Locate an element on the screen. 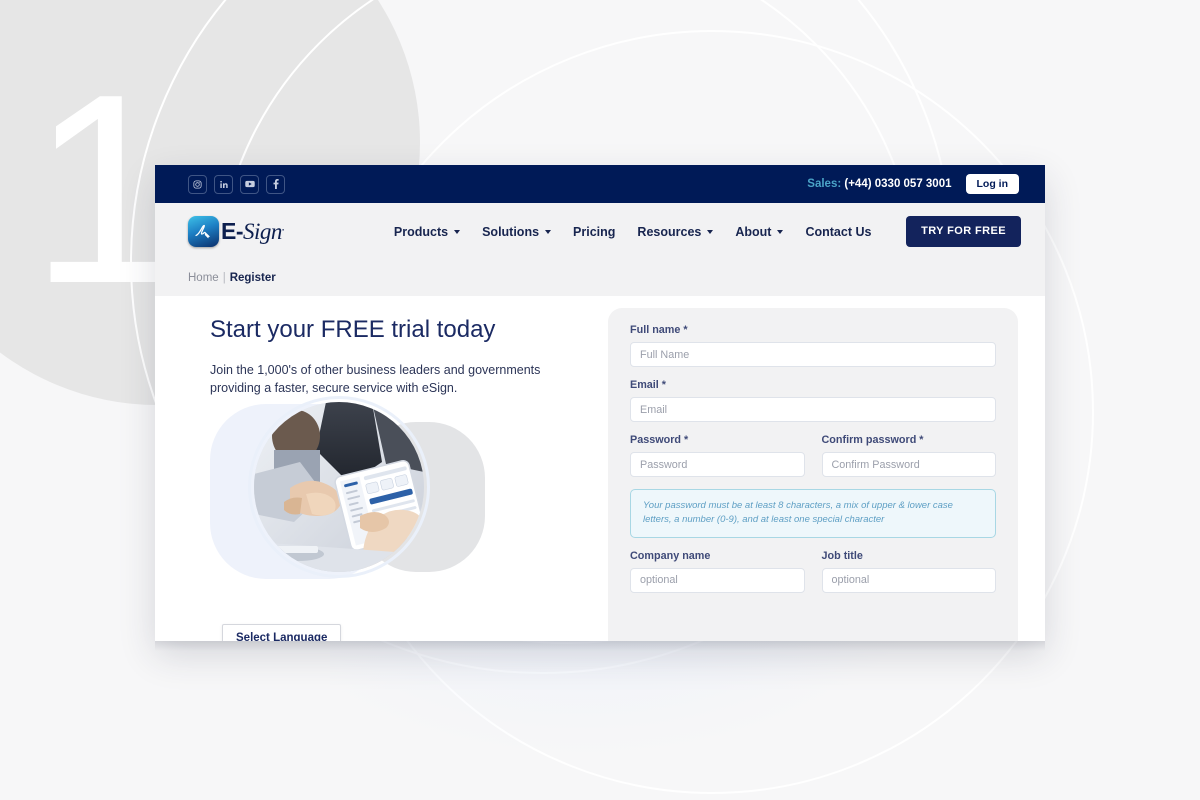  nav-item-products: Products is located at coordinates (427, 231).